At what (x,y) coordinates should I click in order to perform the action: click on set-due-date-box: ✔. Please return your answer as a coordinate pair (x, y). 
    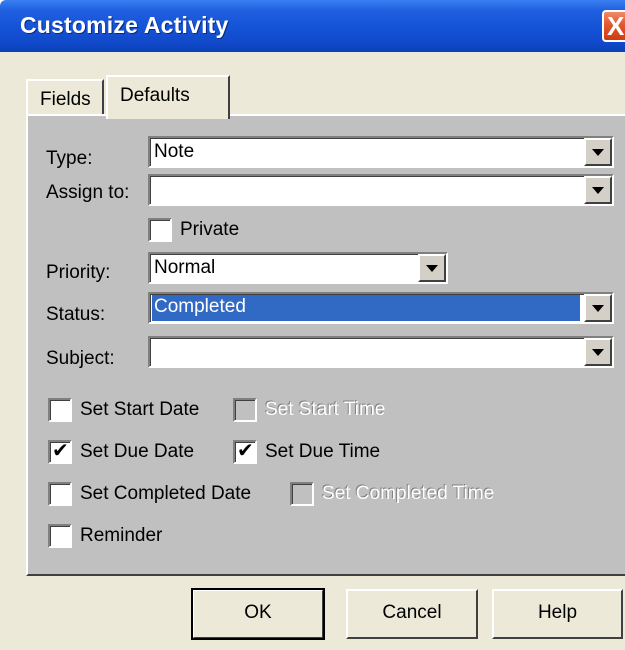
    Looking at the image, I should click on (60, 452).